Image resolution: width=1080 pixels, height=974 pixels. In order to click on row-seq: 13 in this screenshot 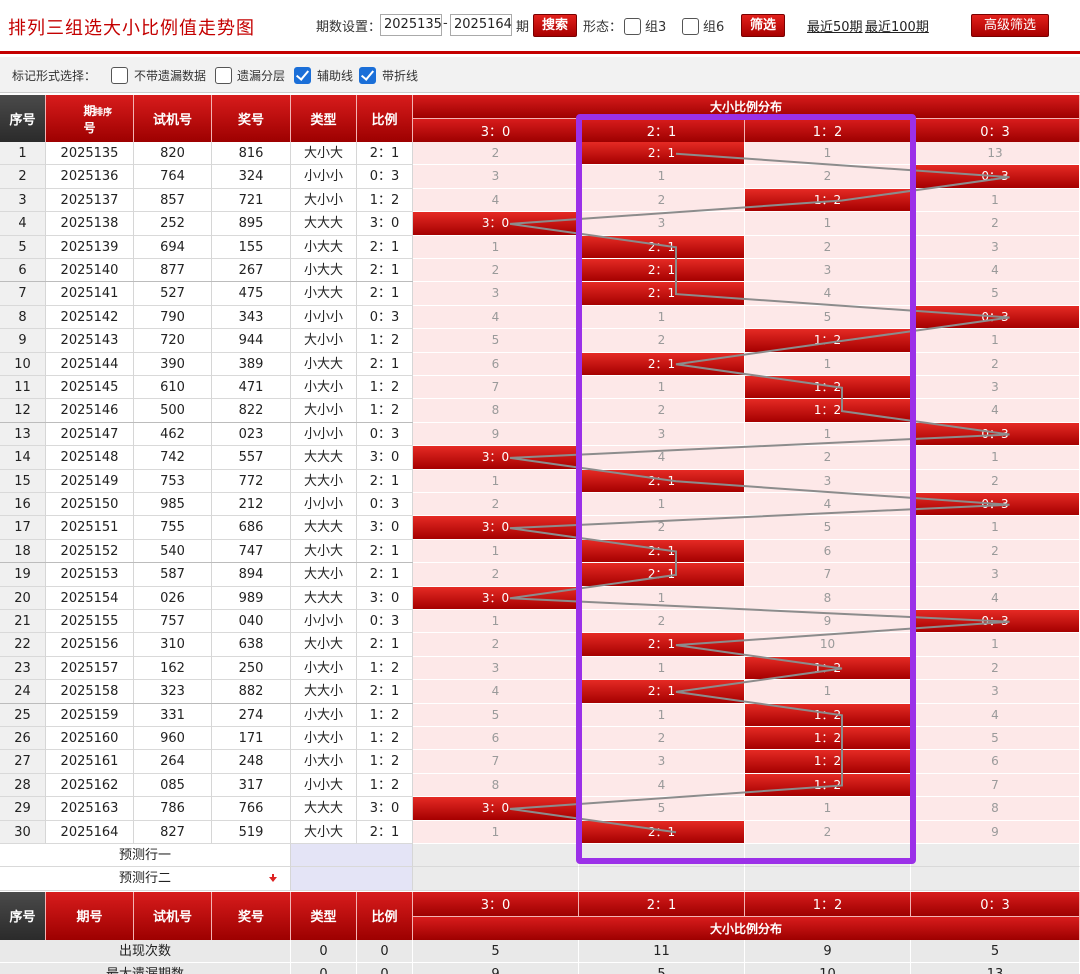, I will do `click(23, 434)`.